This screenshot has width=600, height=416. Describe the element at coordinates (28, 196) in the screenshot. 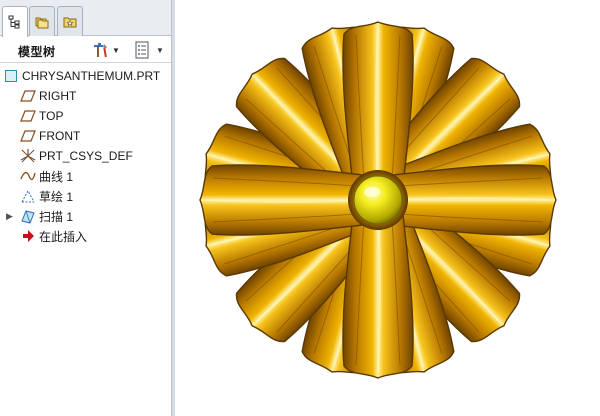

I see `sketch-icon` at that location.